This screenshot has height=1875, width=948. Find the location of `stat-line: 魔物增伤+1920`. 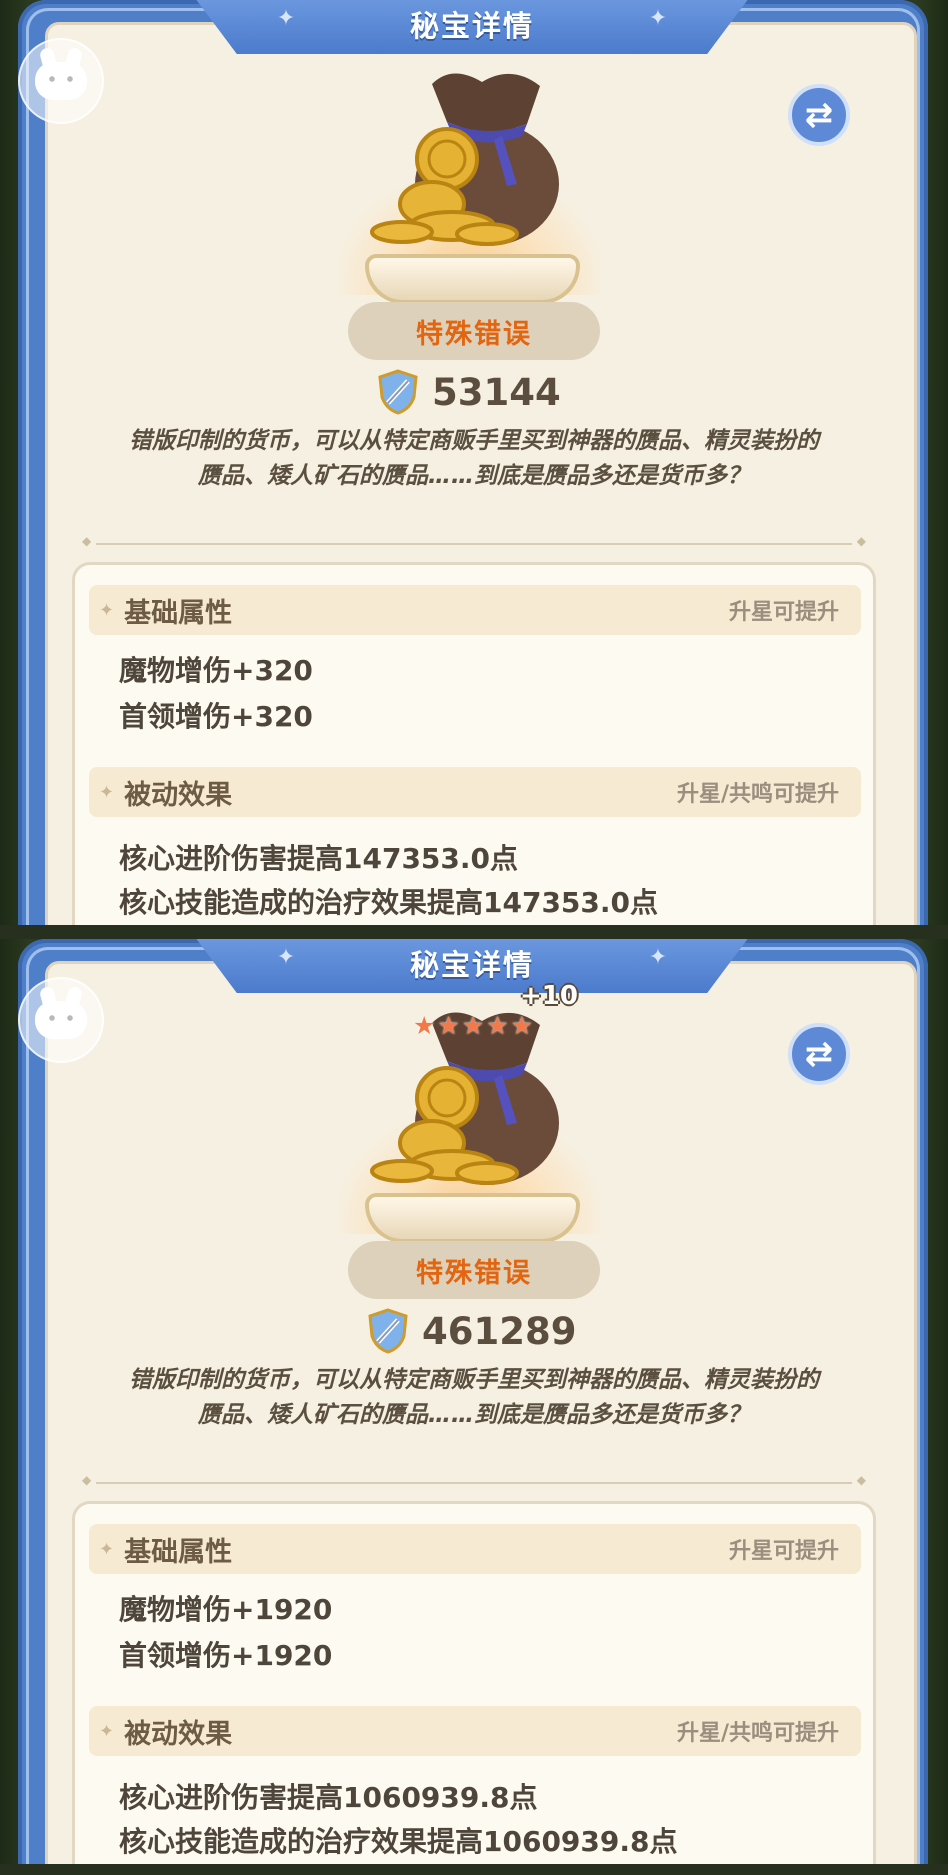

stat-line: 魔物增伤+1920 is located at coordinates (226, 1609).